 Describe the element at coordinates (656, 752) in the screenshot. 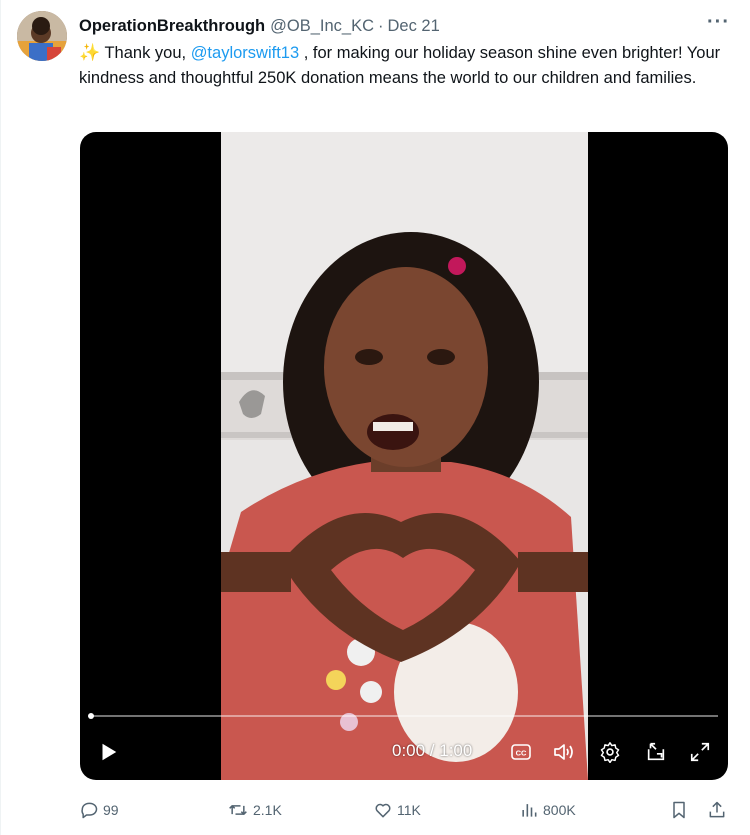

I see `pop-out-icon` at that location.